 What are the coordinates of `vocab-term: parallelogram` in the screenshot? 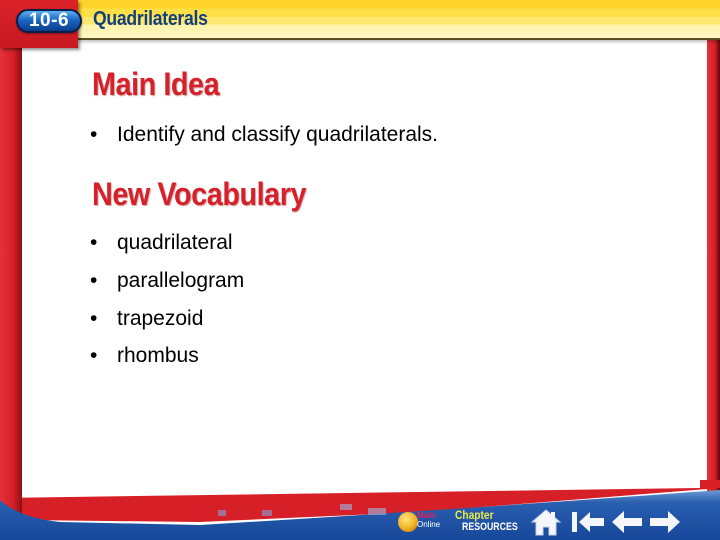 It's located at (181, 280).